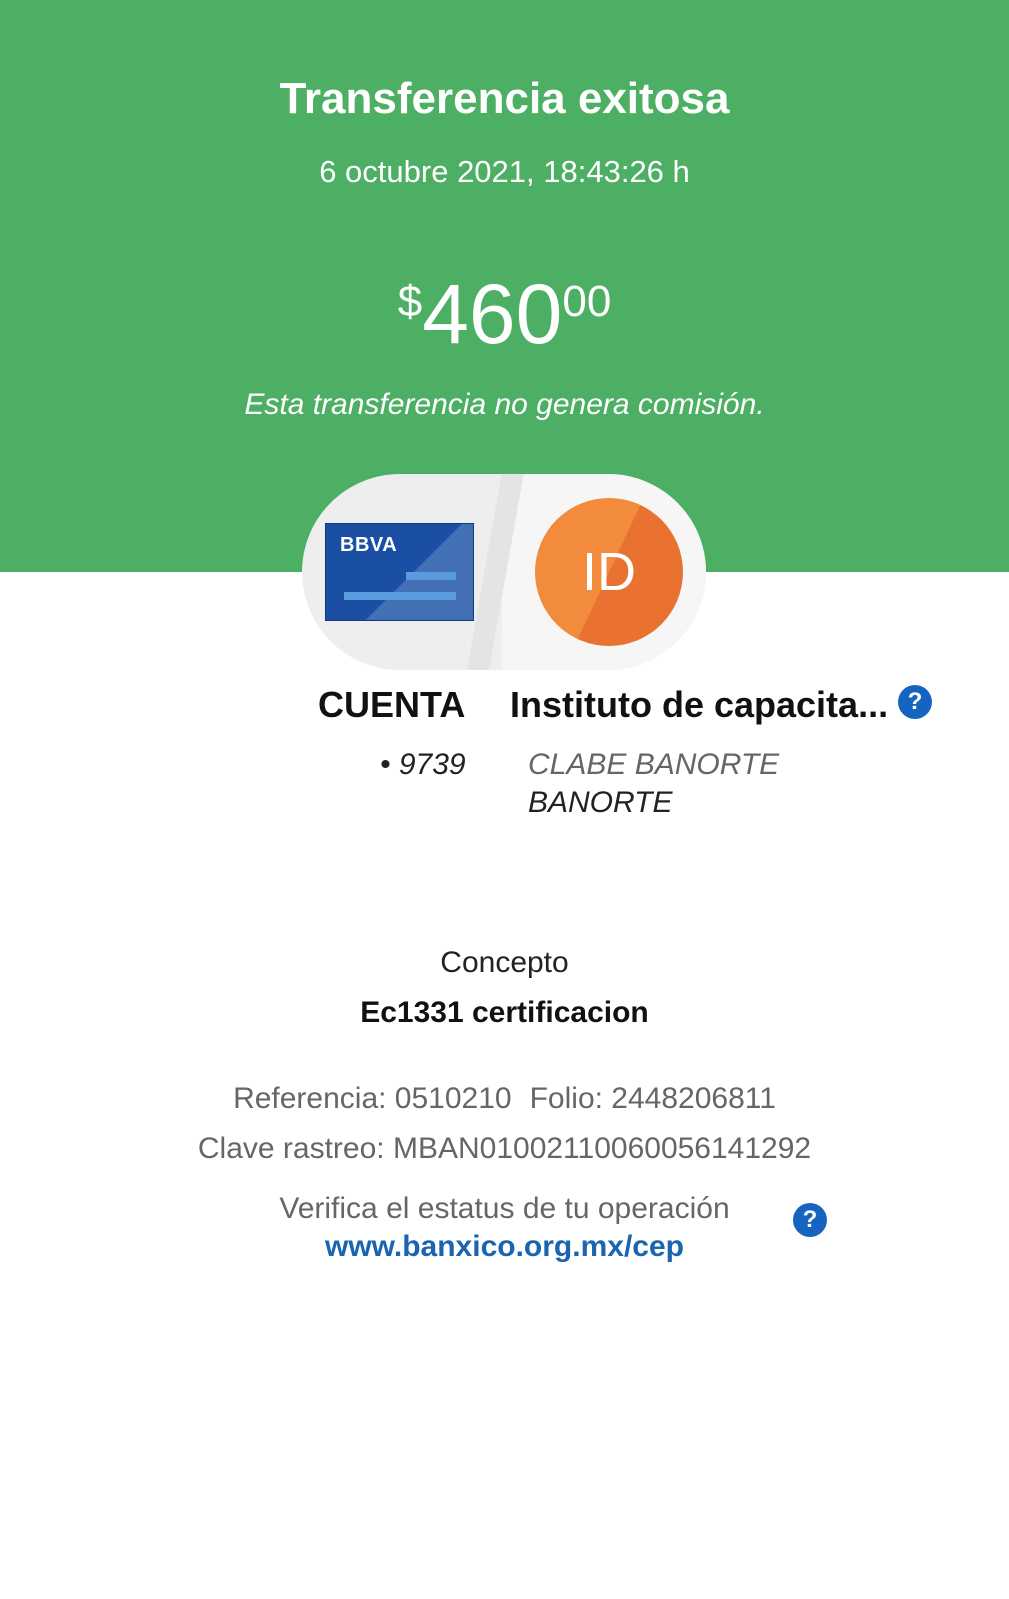  I want to click on reference-folio-line: Referencia: 0510210 Folio: 2448206811, so click(504, 1099).